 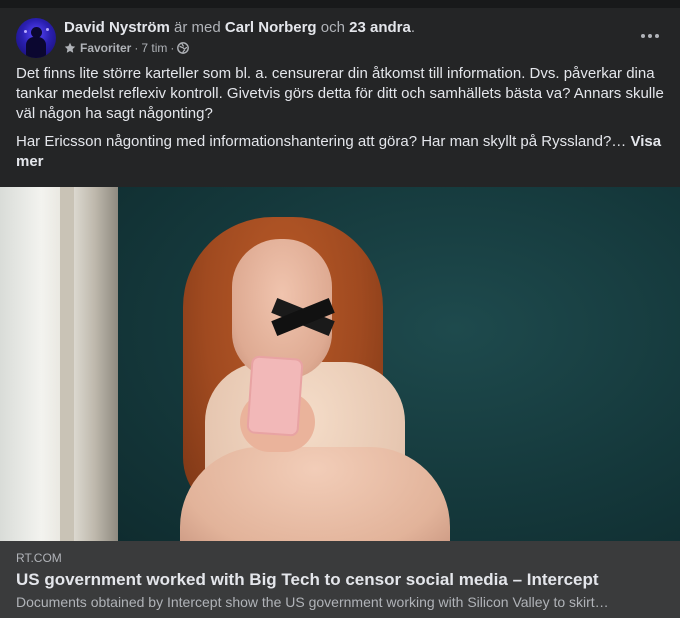 What do you see at coordinates (67, 364) in the screenshot?
I see `image-window-frame` at bounding box center [67, 364].